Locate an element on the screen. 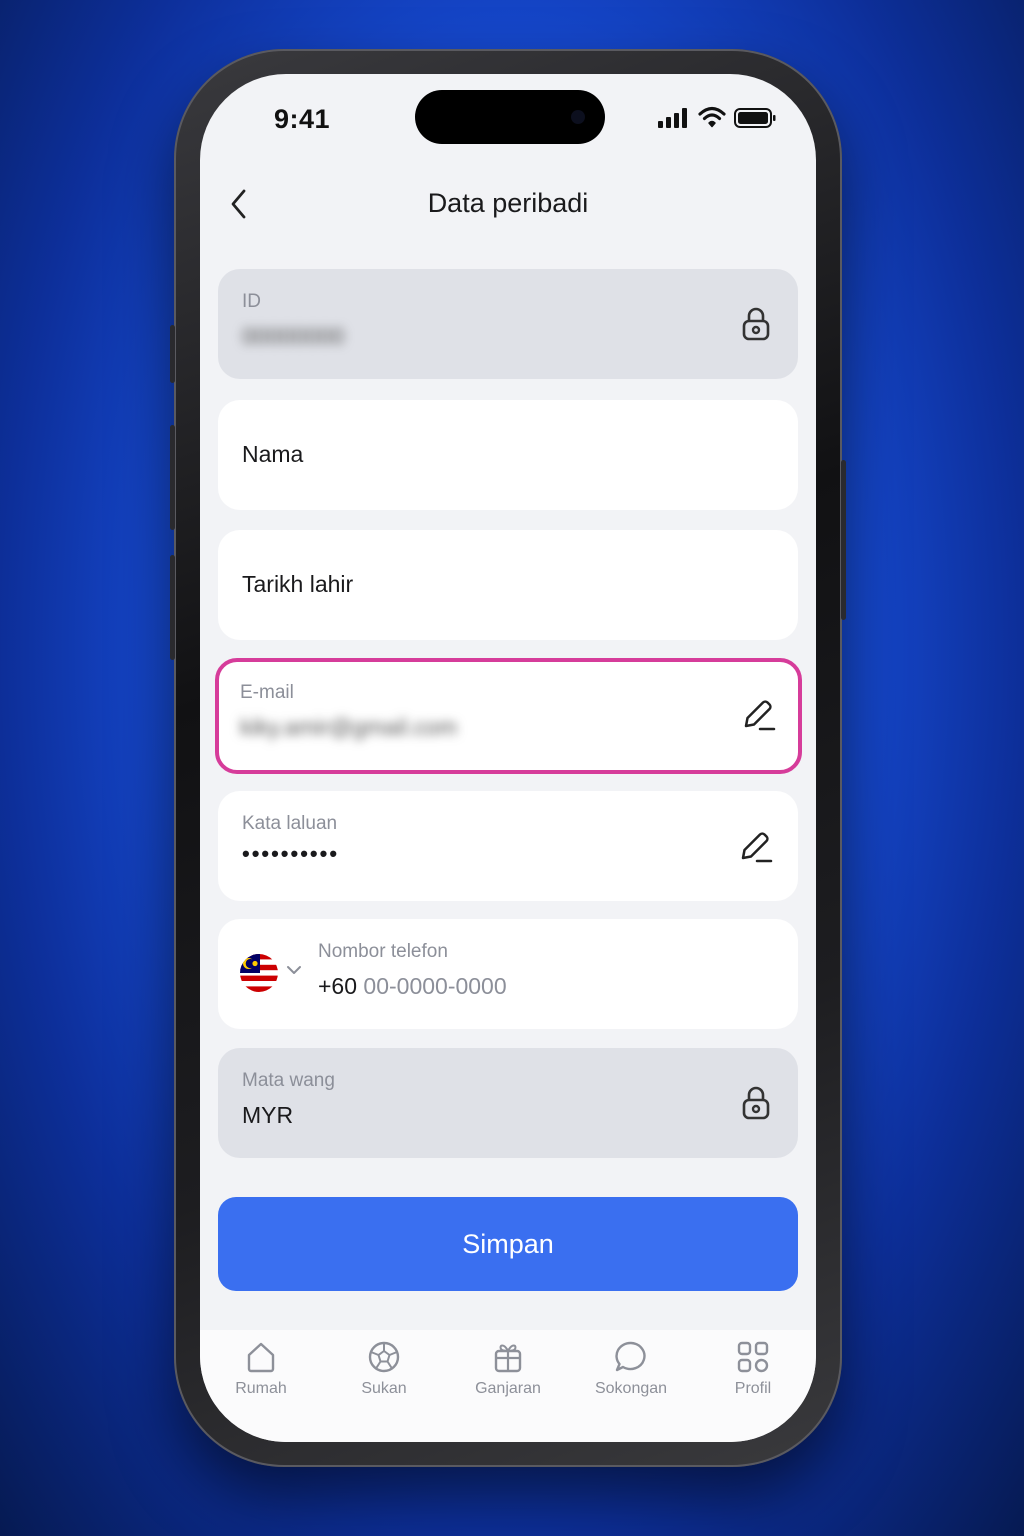 The height and width of the screenshot is (1536, 1024). tab-sukan: Sukan is located at coordinates (384, 1380).